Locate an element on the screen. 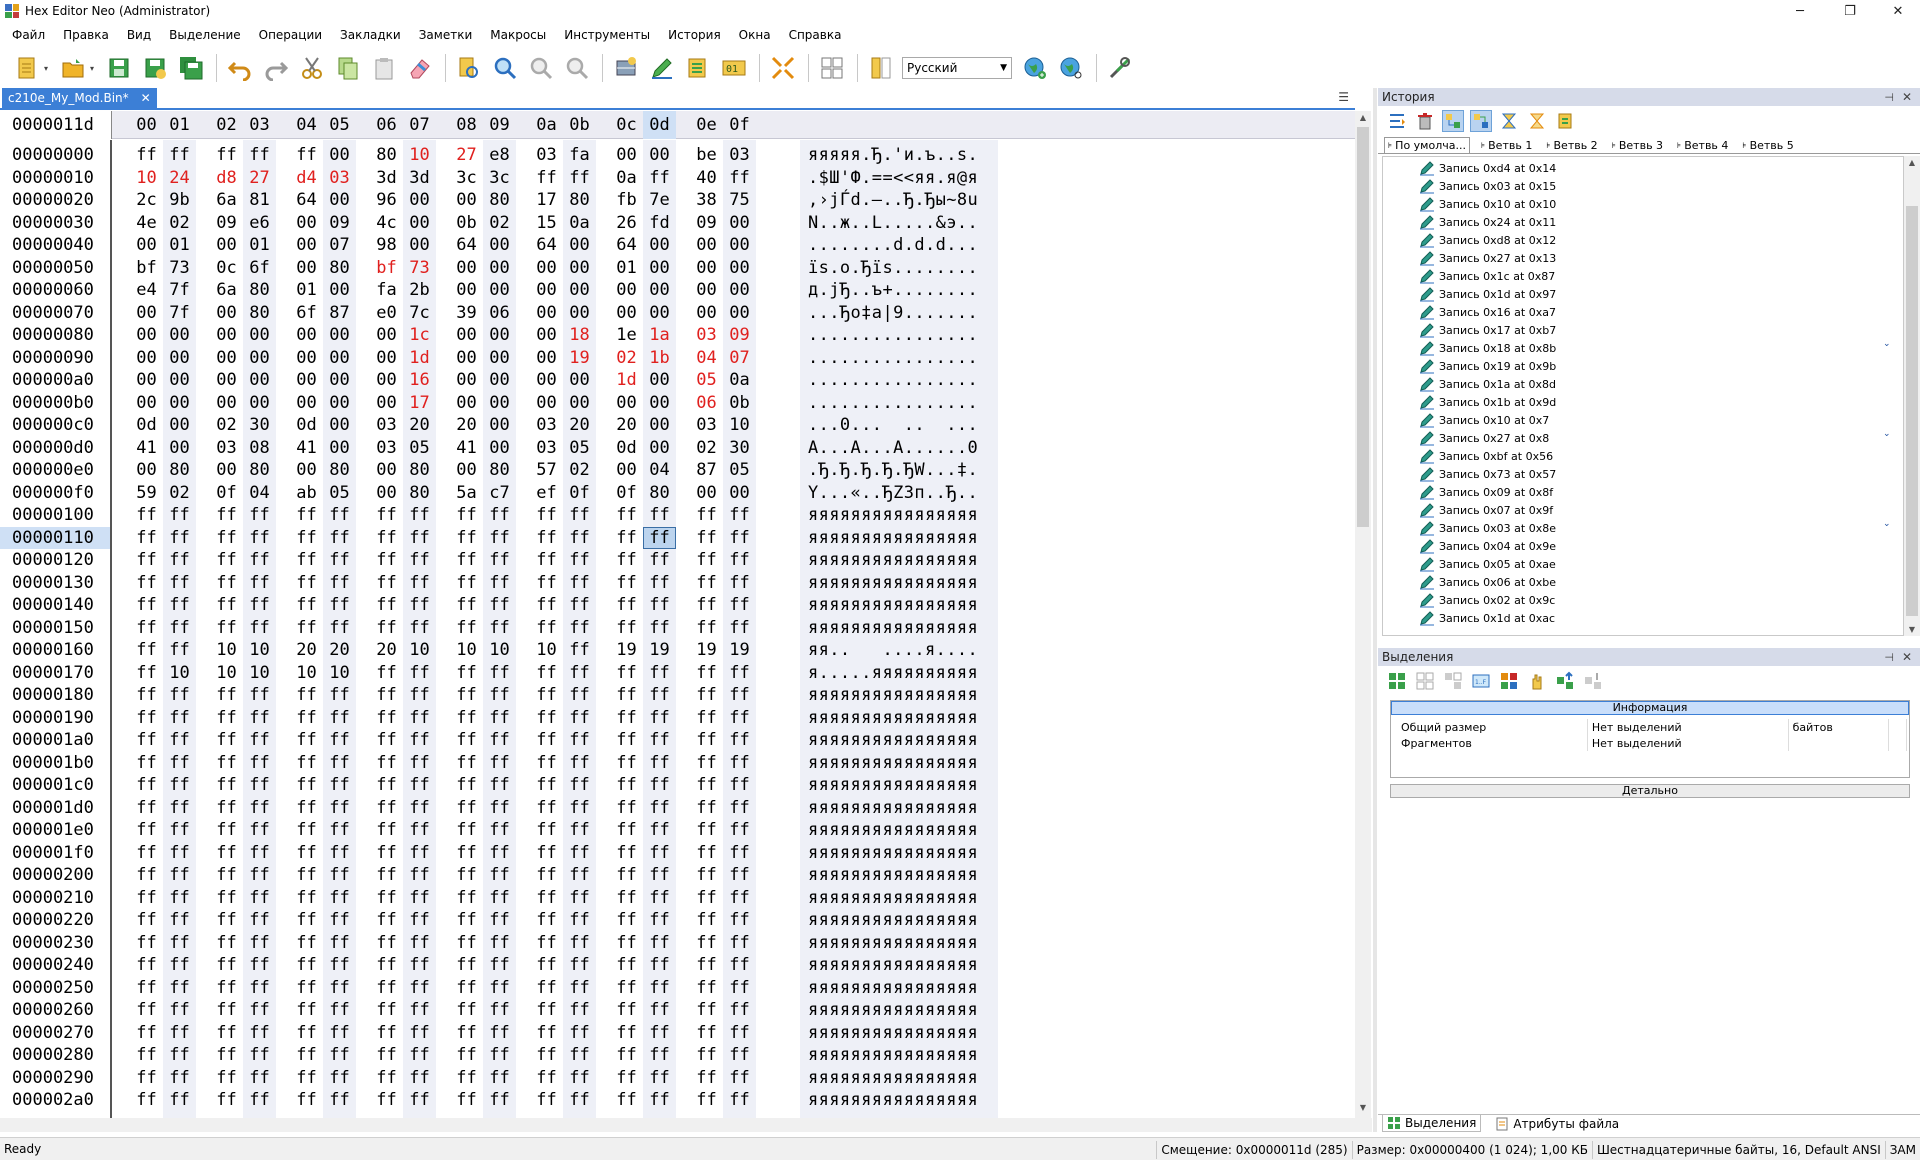 This screenshot has width=1920, height=1160. history-item: Запись 0x73 at 0x57 is located at coordinates (1487, 474).